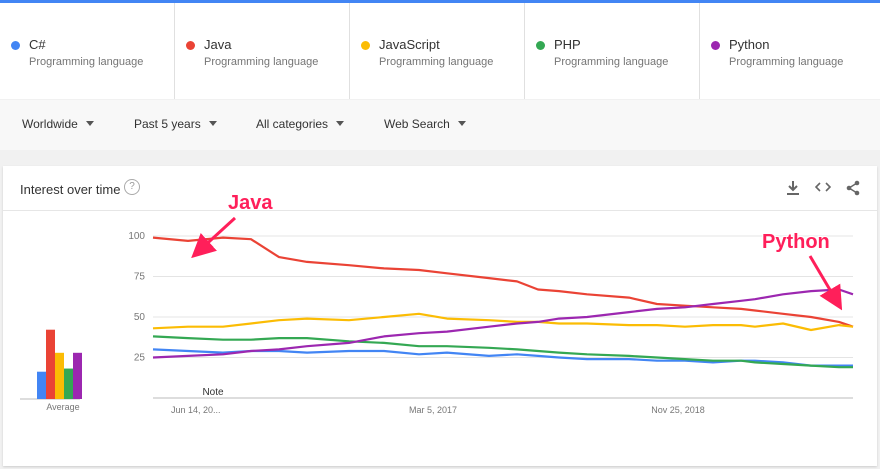 The height and width of the screenshot is (469, 880). Describe the element at coordinates (678, 410) in the screenshot. I see `x-tick-label: Nov 25, 2018` at that location.